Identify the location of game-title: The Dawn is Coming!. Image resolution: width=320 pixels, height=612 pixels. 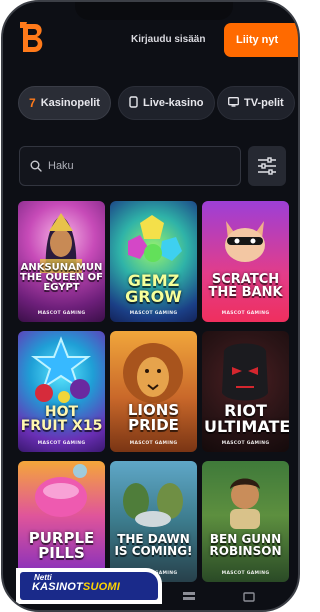
(153, 545).